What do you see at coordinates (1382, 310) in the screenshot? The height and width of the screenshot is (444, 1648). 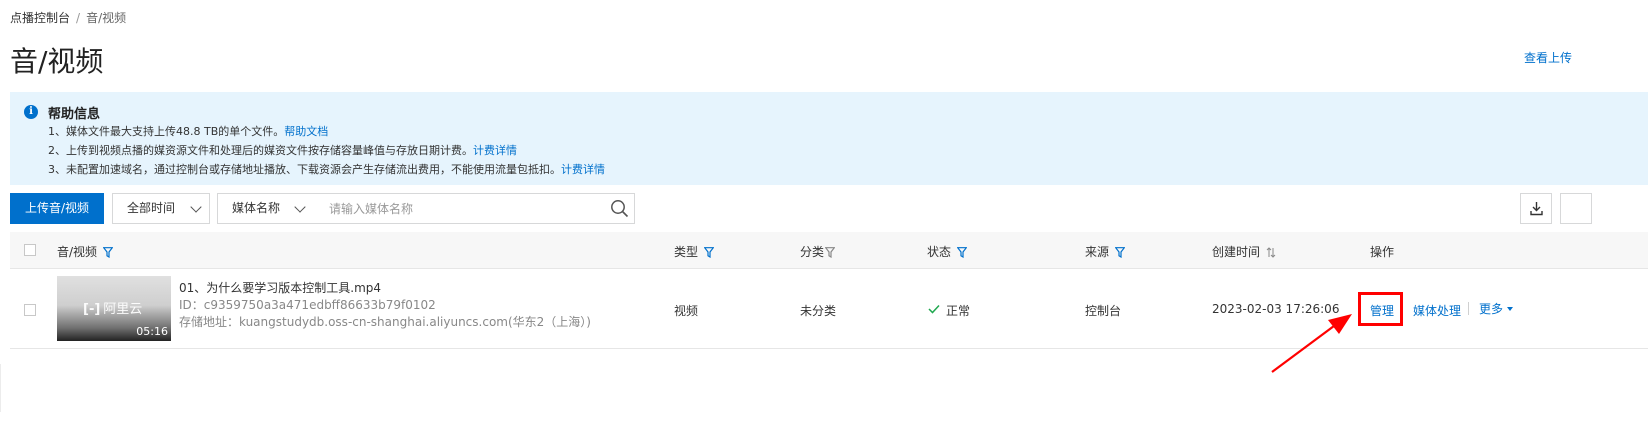 I see `manage-button: 管理` at bounding box center [1382, 310].